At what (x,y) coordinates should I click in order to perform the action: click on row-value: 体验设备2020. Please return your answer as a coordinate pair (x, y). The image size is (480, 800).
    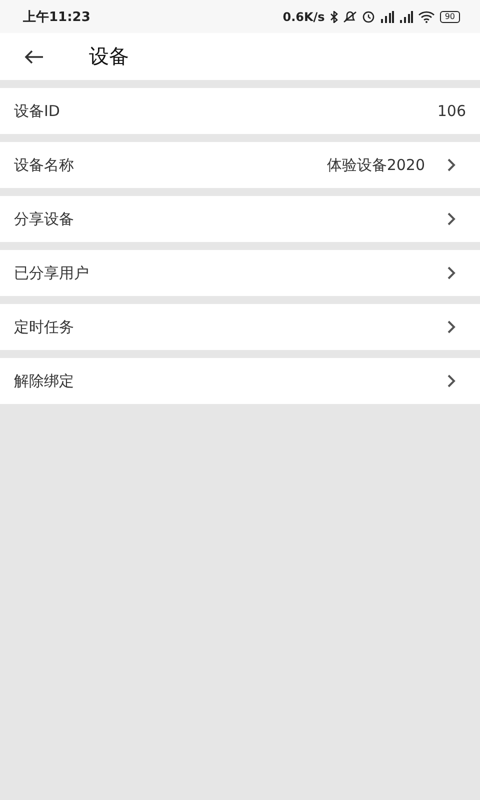
    Looking at the image, I should click on (375, 165).